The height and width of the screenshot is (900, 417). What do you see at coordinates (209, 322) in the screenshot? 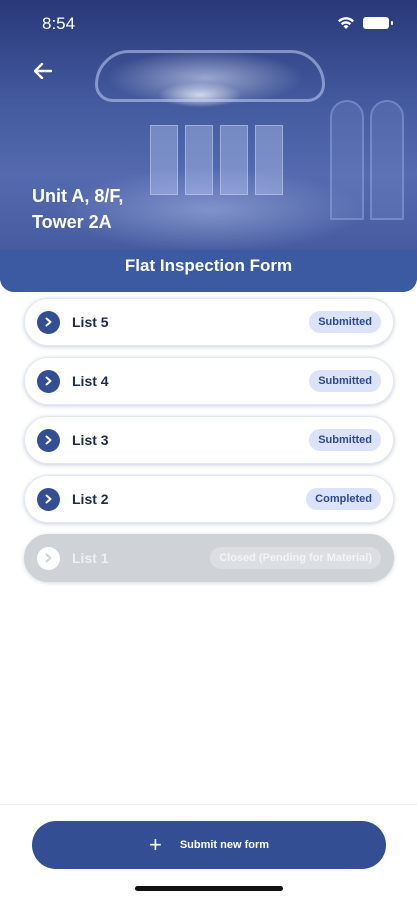
I see `list-item: List 5 Submitted` at bounding box center [209, 322].